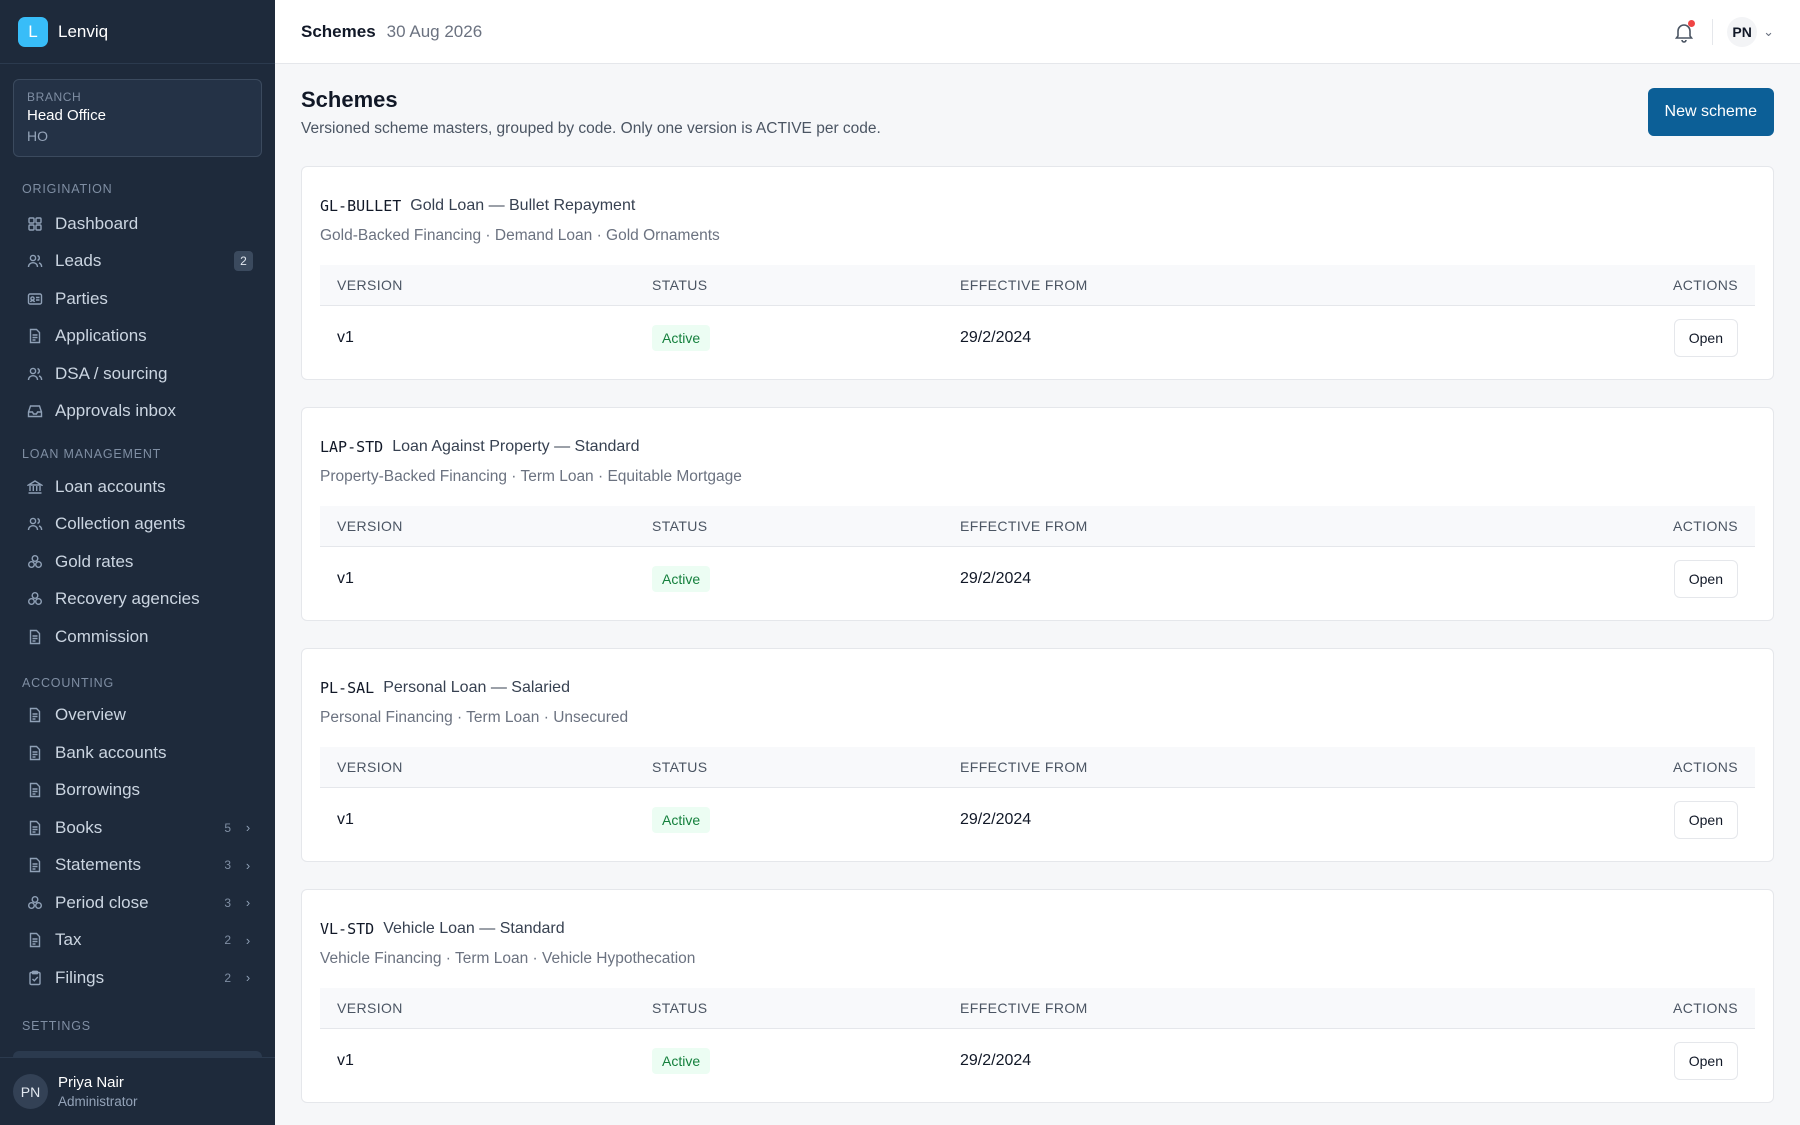 The height and width of the screenshot is (1125, 1800). Describe the element at coordinates (137, 32) in the screenshot. I see `brand: L Lenviq` at that location.